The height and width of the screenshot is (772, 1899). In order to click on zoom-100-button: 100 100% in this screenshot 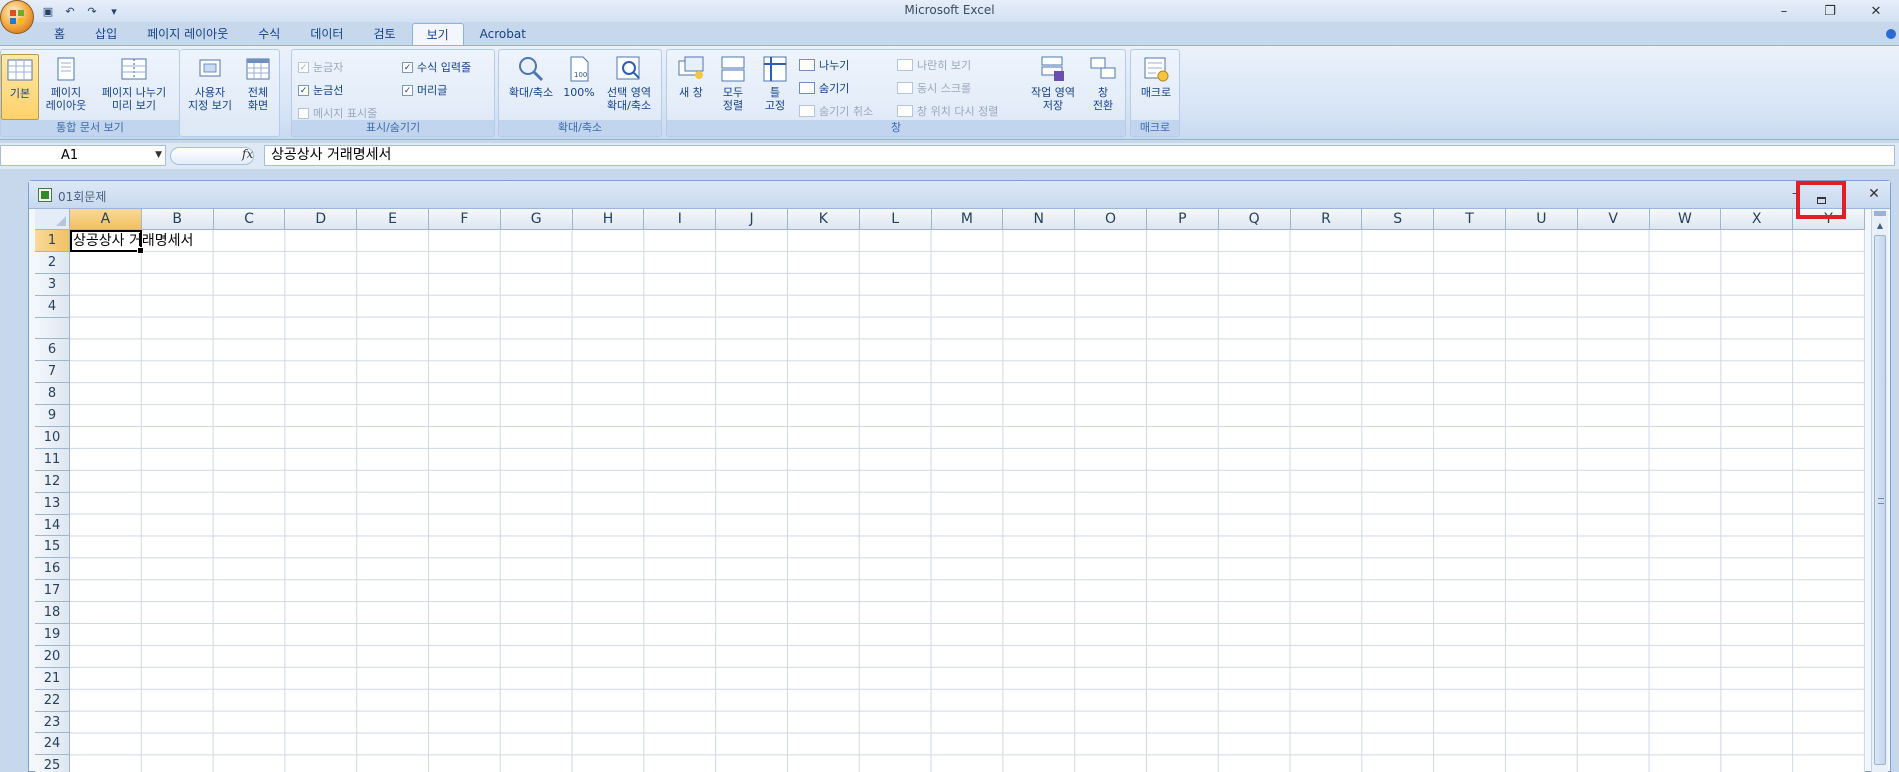, I will do `click(579, 87)`.